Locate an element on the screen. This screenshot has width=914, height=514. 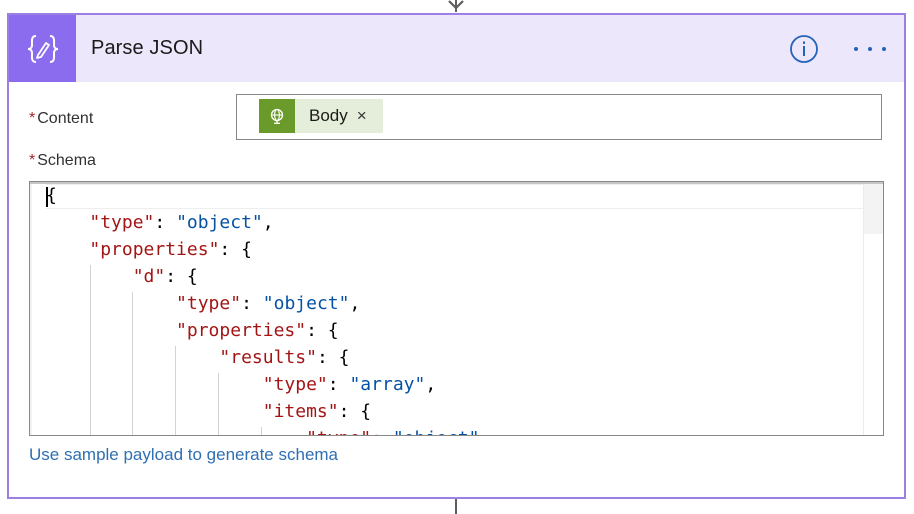
schema-label-text: Schema is located at coordinates (66, 160).